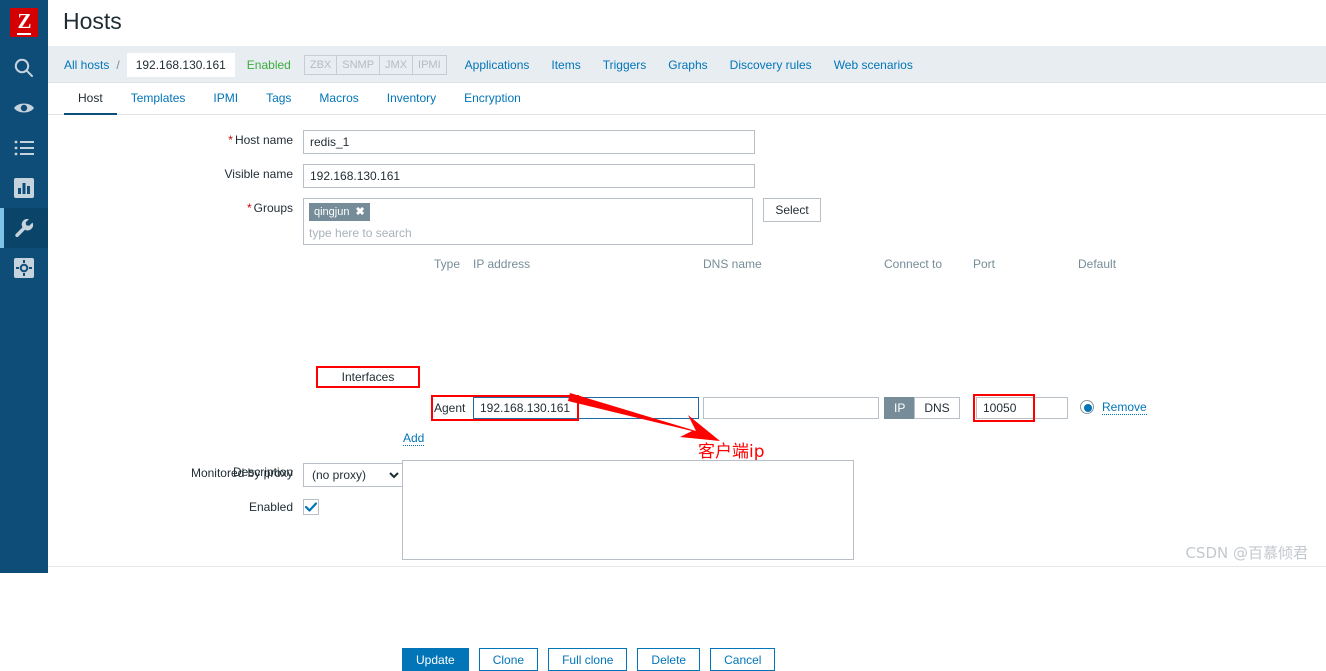 The height and width of the screenshot is (671, 1326). What do you see at coordinates (183, 507) in the screenshot?
I see `field-enabled: Enabled` at bounding box center [183, 507].